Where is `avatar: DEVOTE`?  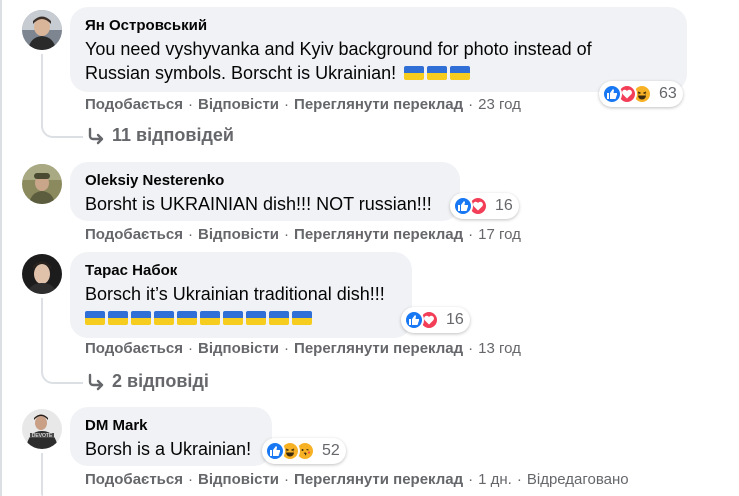 avatar: DEVOTE is located at coordinates (42, 429).